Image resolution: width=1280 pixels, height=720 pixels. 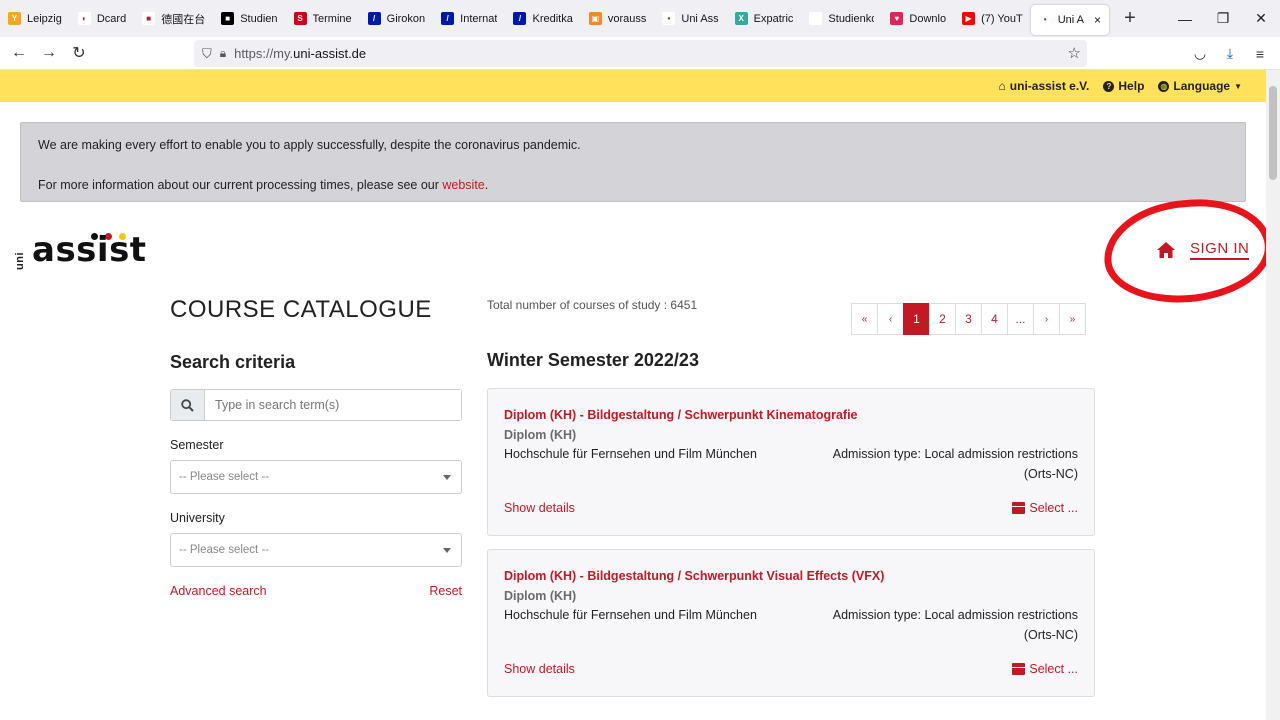 What do you see at coordinates (469, 18) in the screenshot?
I see `browser-tab: / Internat` at bounding box center [469, 18].